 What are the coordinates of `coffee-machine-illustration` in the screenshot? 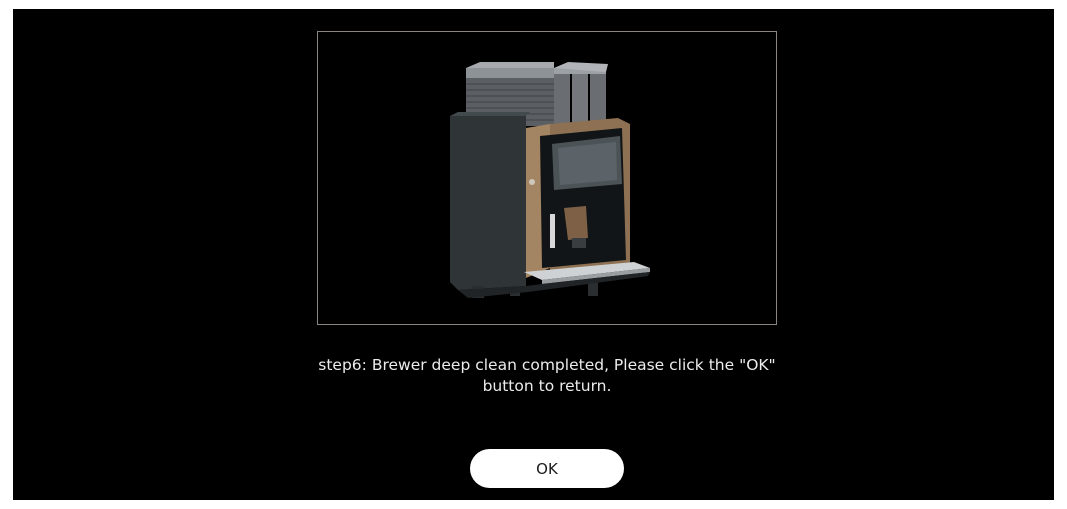 It's located at (550, 180).